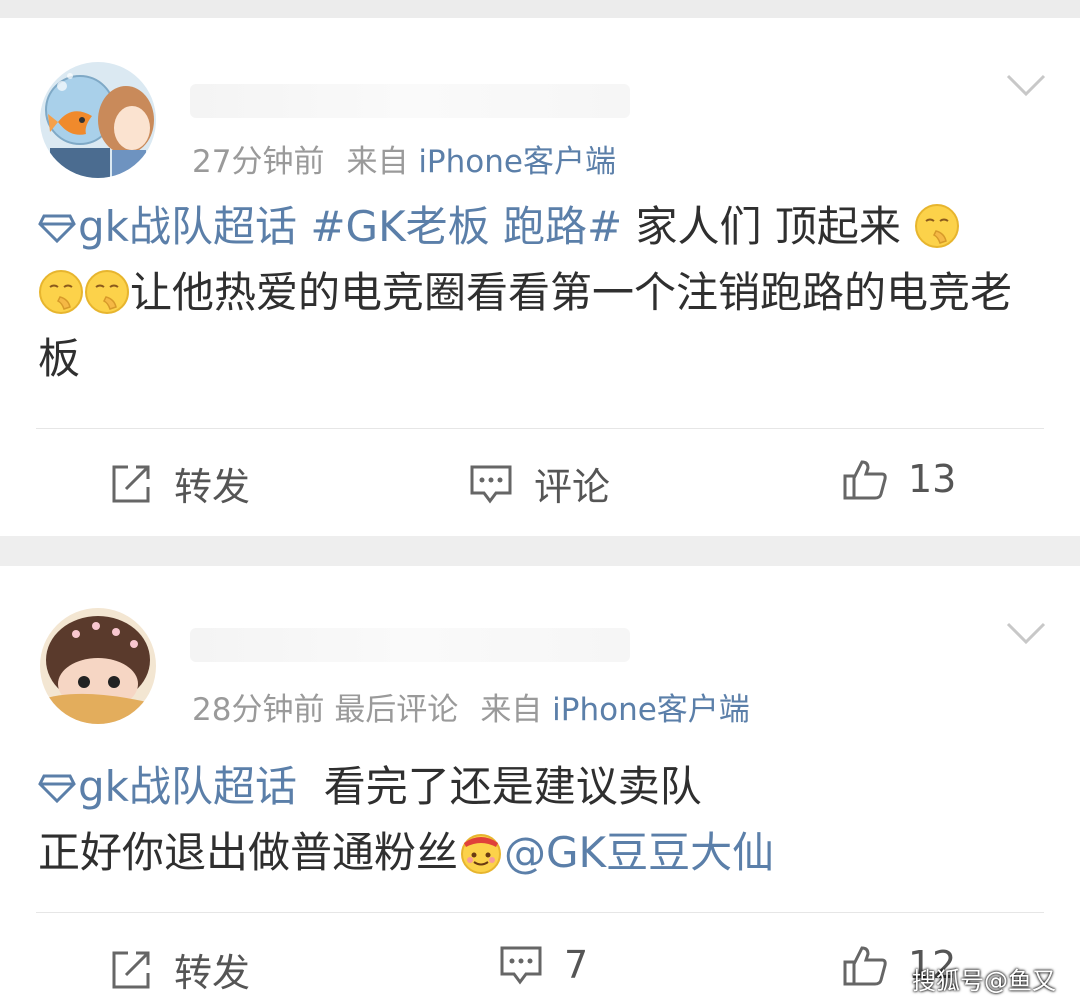 The width and height of the screenshot is (1080, 1006). Describe the element at coordinates (481, 854) in the screenshot. I see `fortune-emoji-icon` at that location.